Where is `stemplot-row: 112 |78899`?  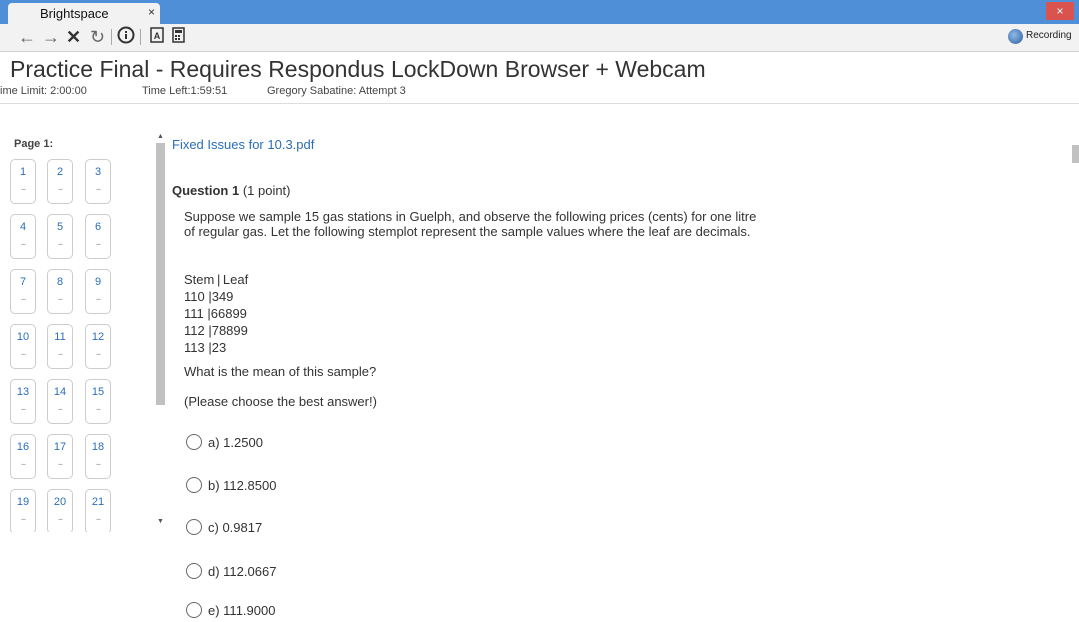 stemplot-row: 112 |78899 is located at coordinates (216, 330).